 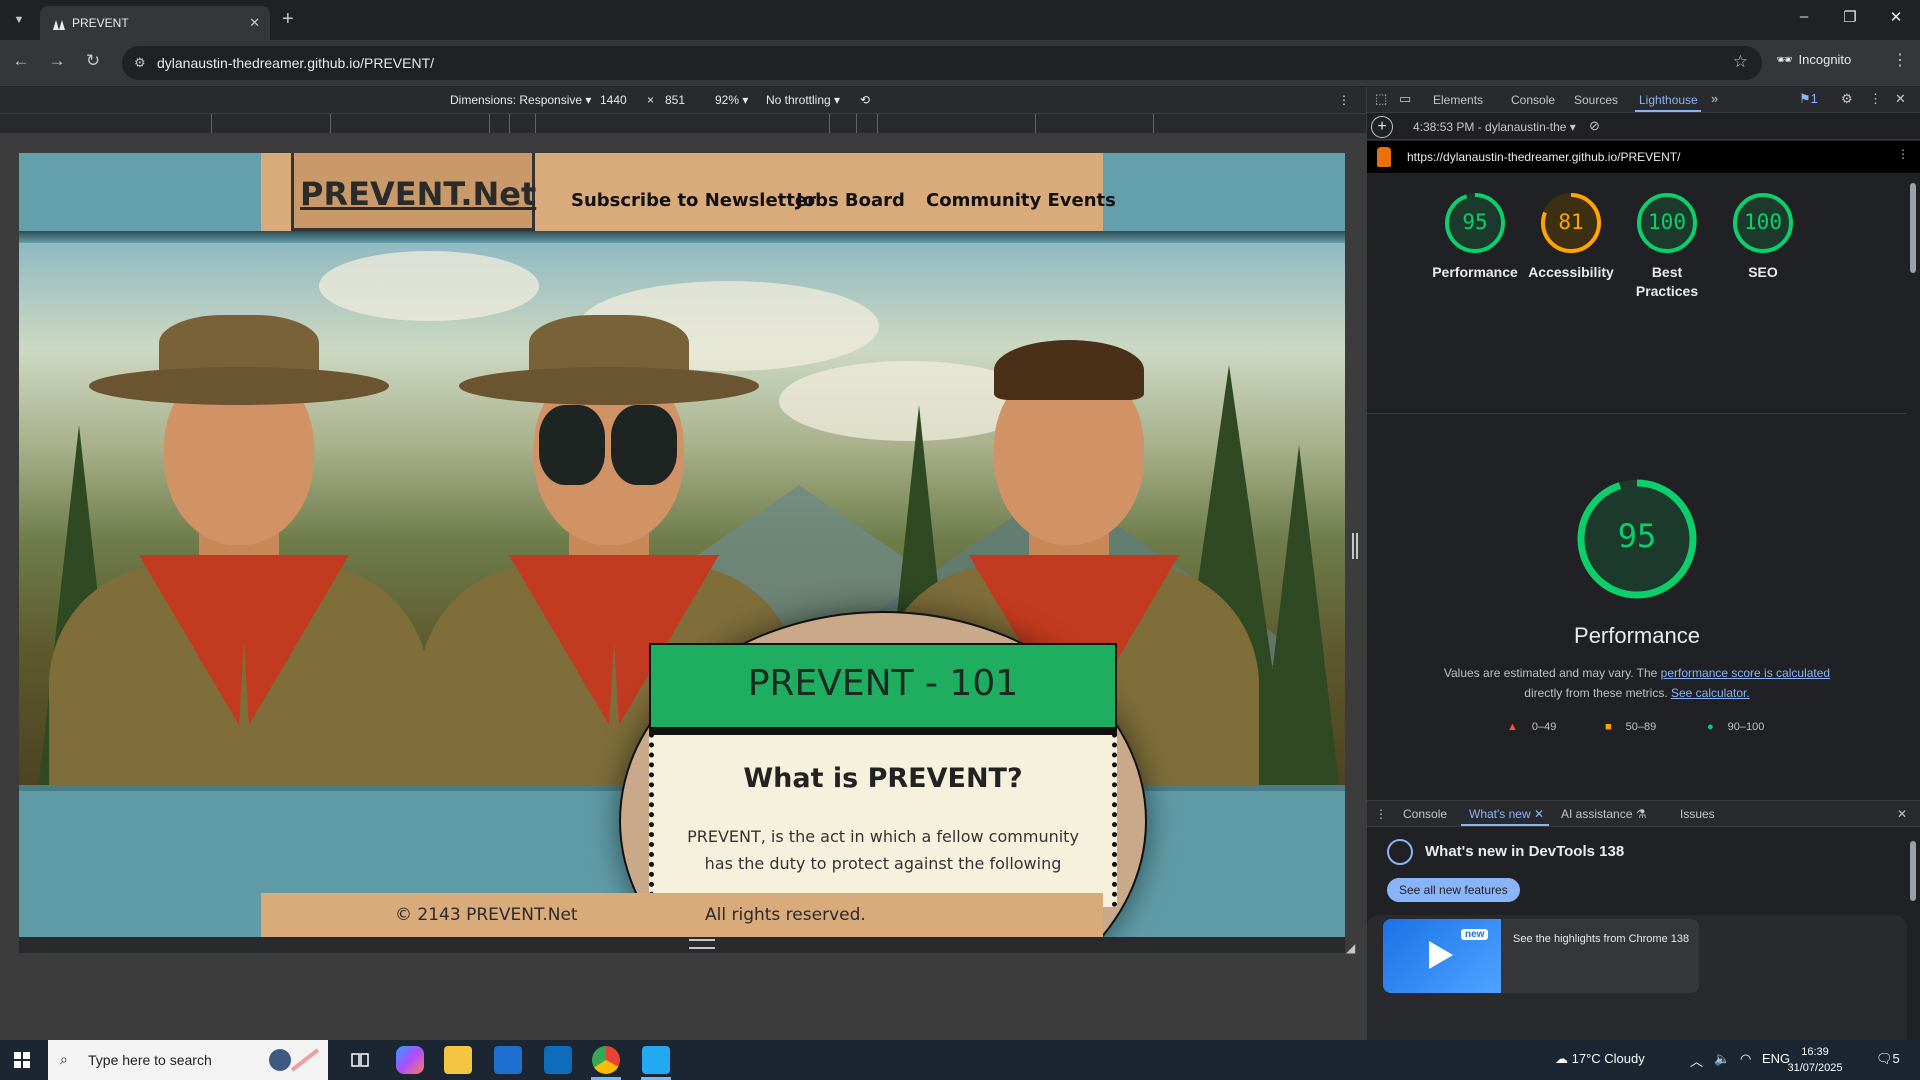 I want to click on close-whats-new-icon: ✕, so click(x=1539, y=814).